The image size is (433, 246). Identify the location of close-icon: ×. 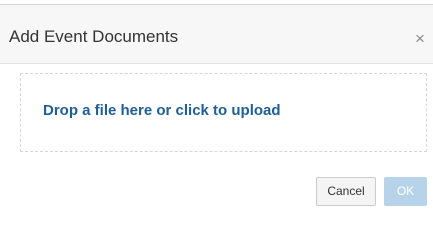
(420, 39).